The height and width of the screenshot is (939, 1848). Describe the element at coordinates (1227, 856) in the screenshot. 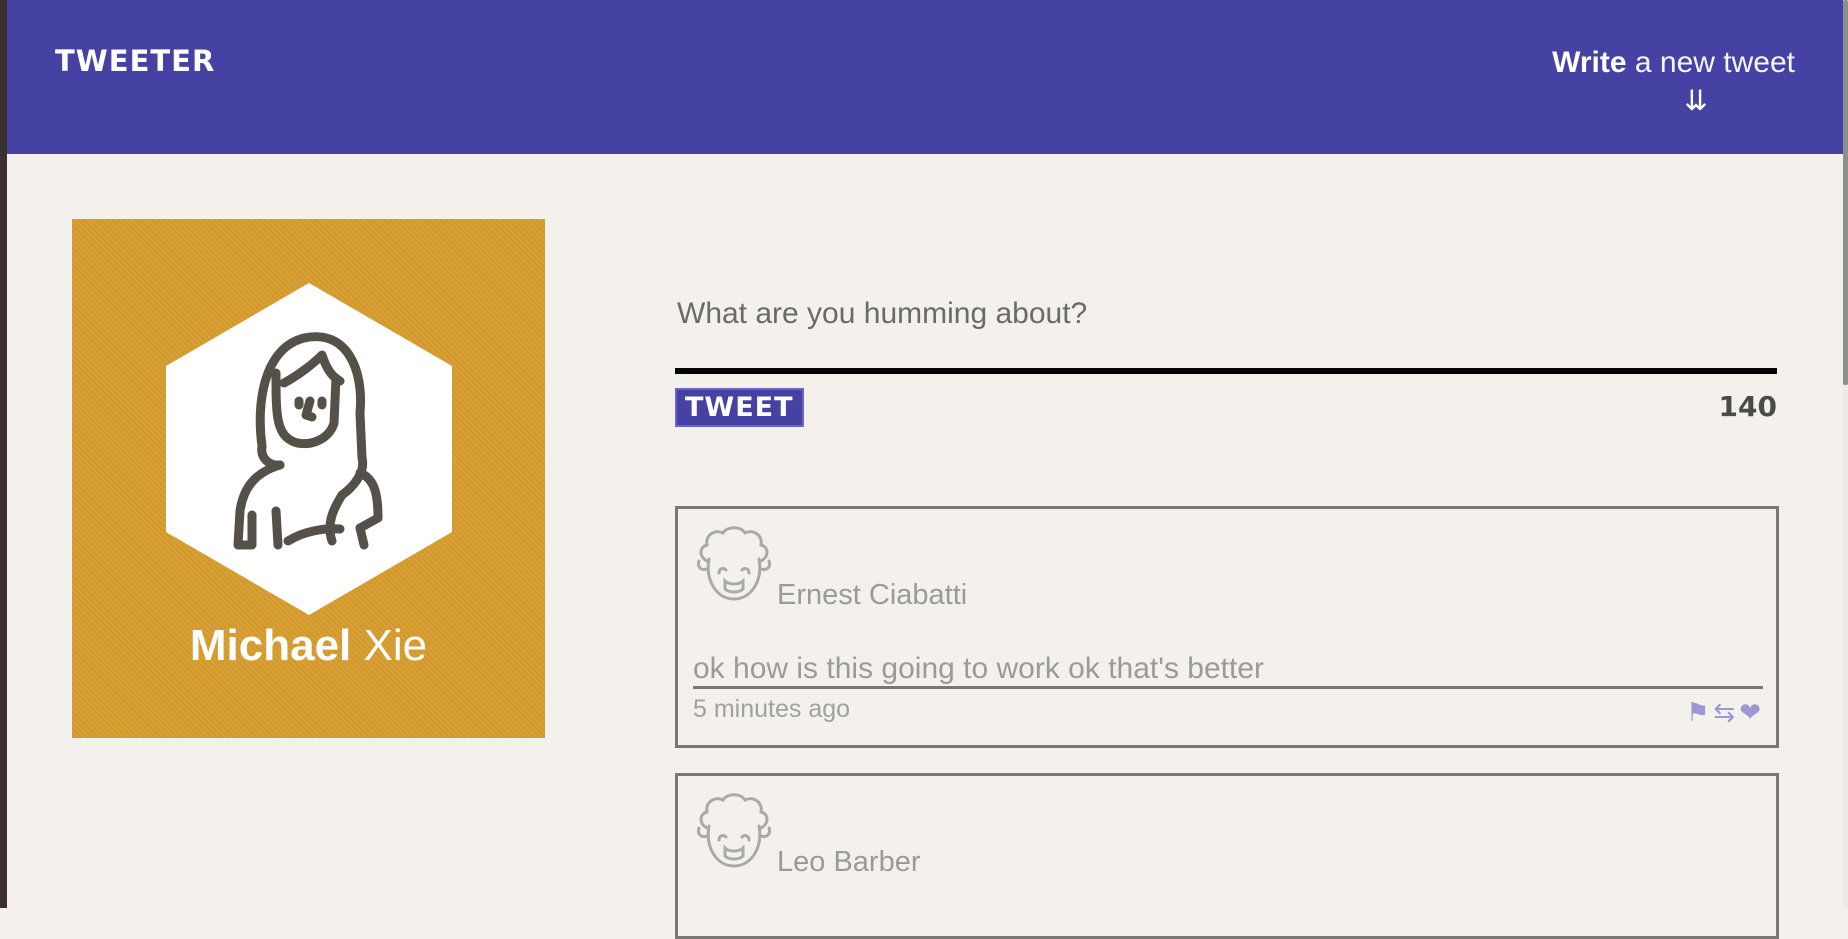

I see `tweet-card: Leo Barber` at that location.